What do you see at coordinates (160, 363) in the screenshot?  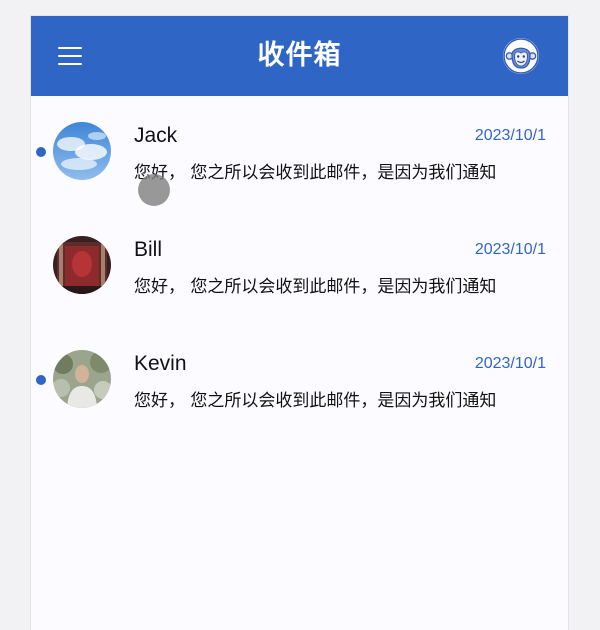 I see `sender-name: Kevin` at bounding box center [160, 363].